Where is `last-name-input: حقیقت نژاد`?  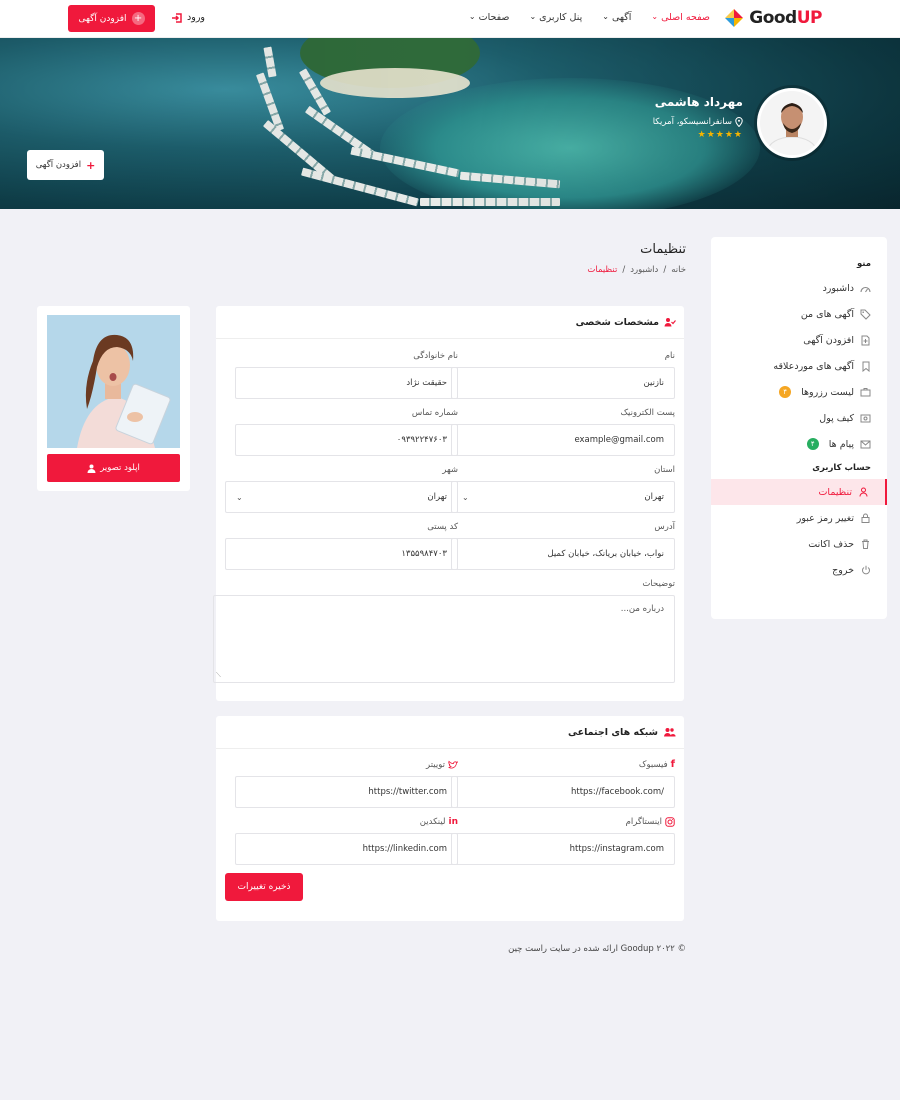
last-name-input: حقیقت نژاد is located at coordinates (346, 383).